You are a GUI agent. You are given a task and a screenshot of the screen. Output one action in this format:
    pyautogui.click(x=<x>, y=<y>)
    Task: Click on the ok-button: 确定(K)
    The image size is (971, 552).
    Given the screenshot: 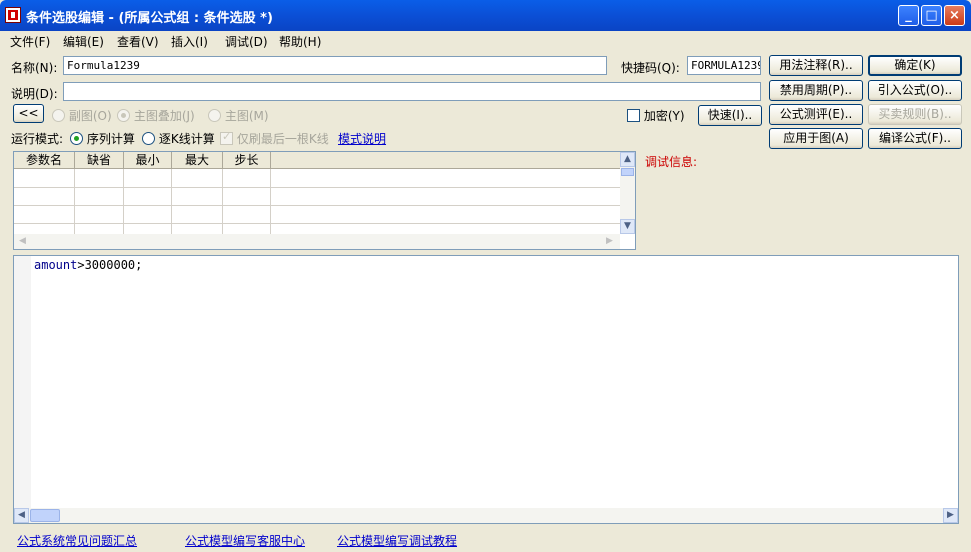 What is the action you would take?
    pyautogui.click(x=915, y=65)
    